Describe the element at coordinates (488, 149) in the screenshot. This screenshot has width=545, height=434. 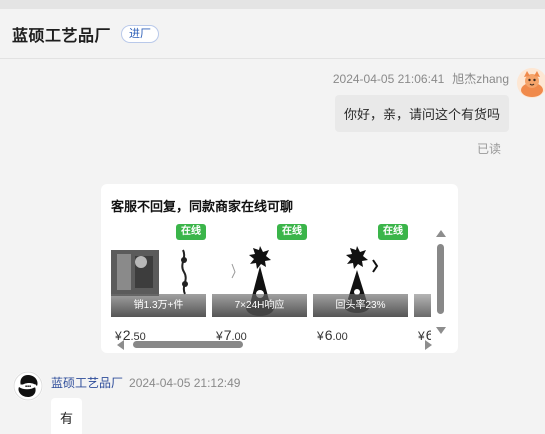
I see `read-status: 已读` at that location.